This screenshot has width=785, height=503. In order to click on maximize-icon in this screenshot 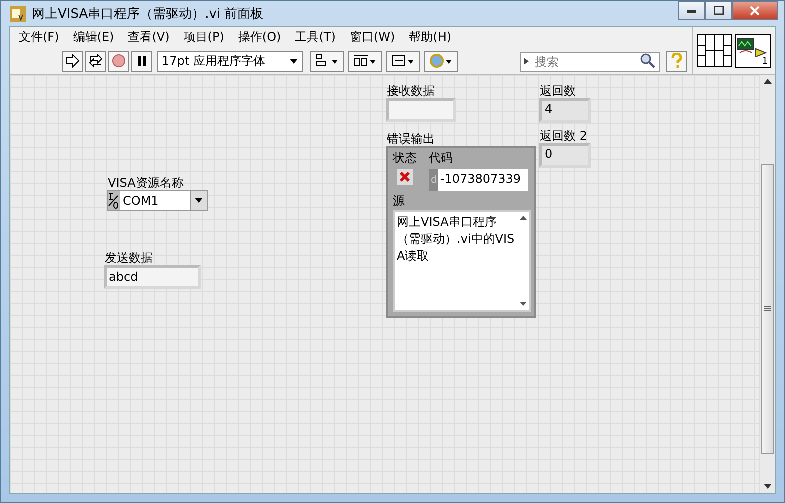, I will do `click(719, 10)`.